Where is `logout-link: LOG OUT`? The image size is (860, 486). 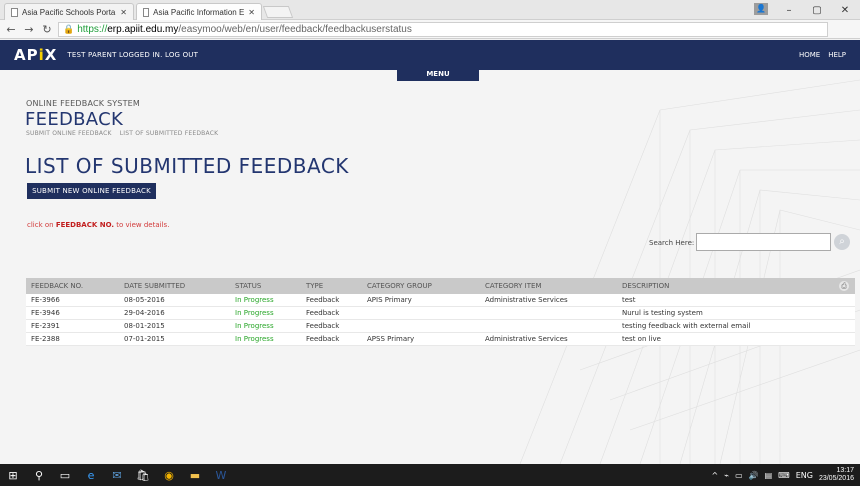
logout-link: LOG OUT is located at coordinates (181, 55).